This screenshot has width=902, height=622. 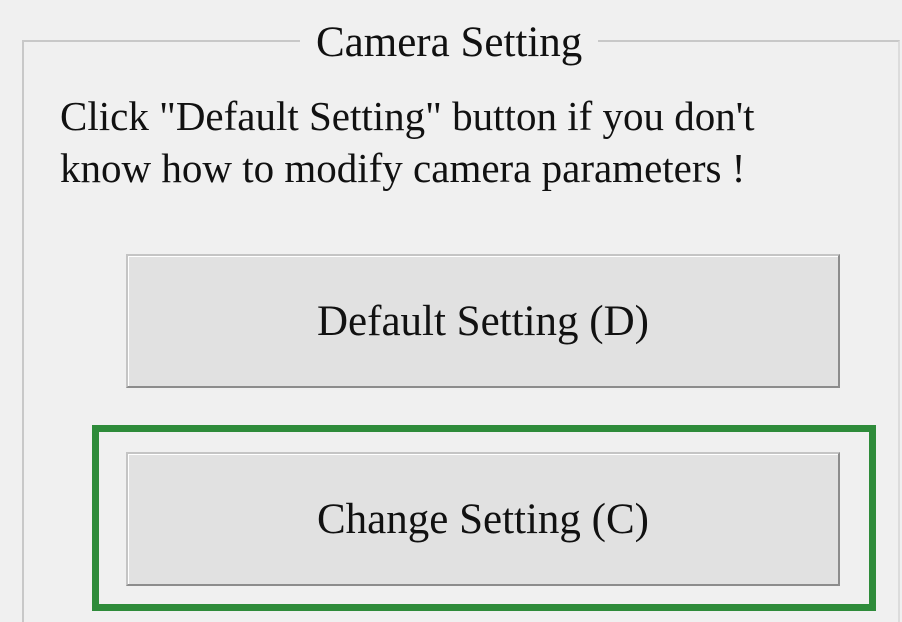 What do you see at coordinates (403, 168) in the screenshot?
I see `instruction-line-2: know how to modify camera parameters !` at bounding box center [403, 168].